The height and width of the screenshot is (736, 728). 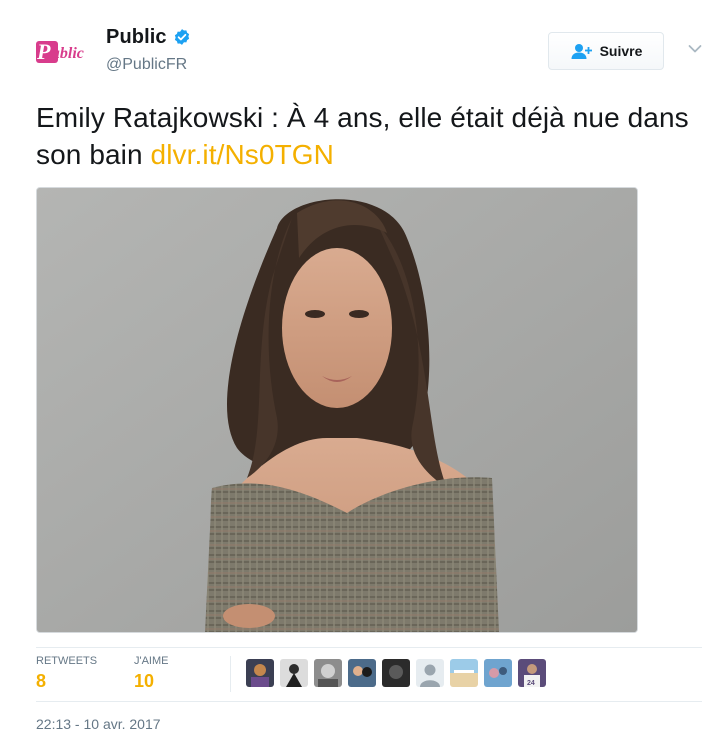 What do you see at coordinates (532, 673) in the screenshot?
I see `avatar: 24` at bounding box center [532, 673].